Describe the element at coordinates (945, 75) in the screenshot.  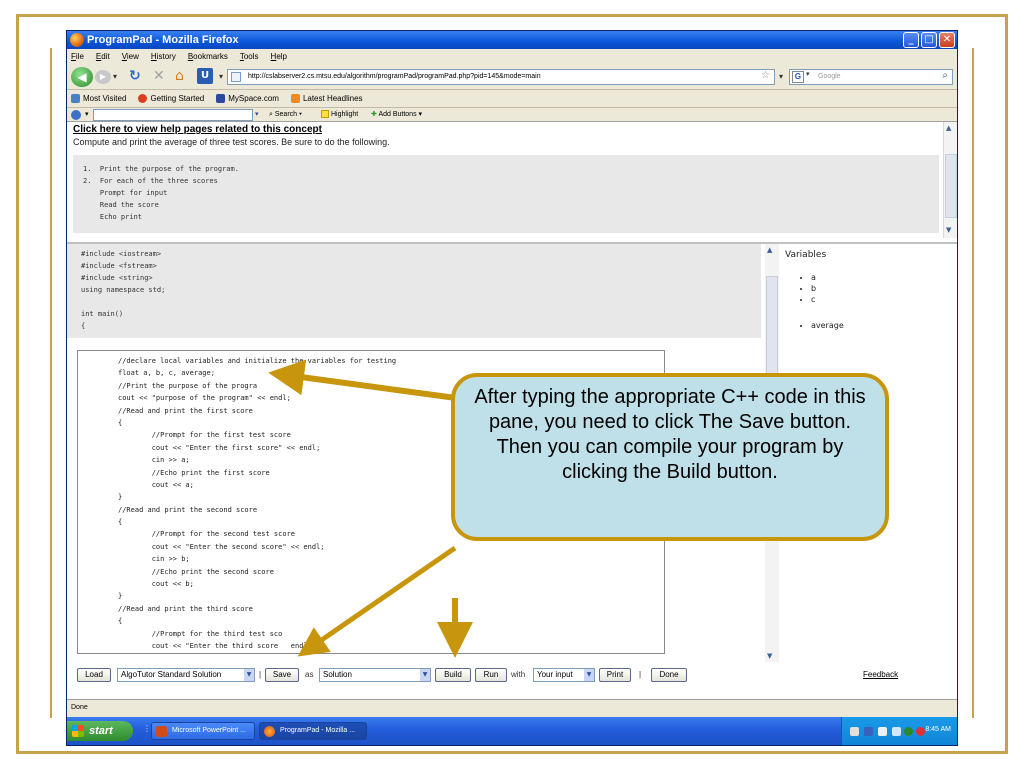
I see `search-icon: ⌕` at that location.